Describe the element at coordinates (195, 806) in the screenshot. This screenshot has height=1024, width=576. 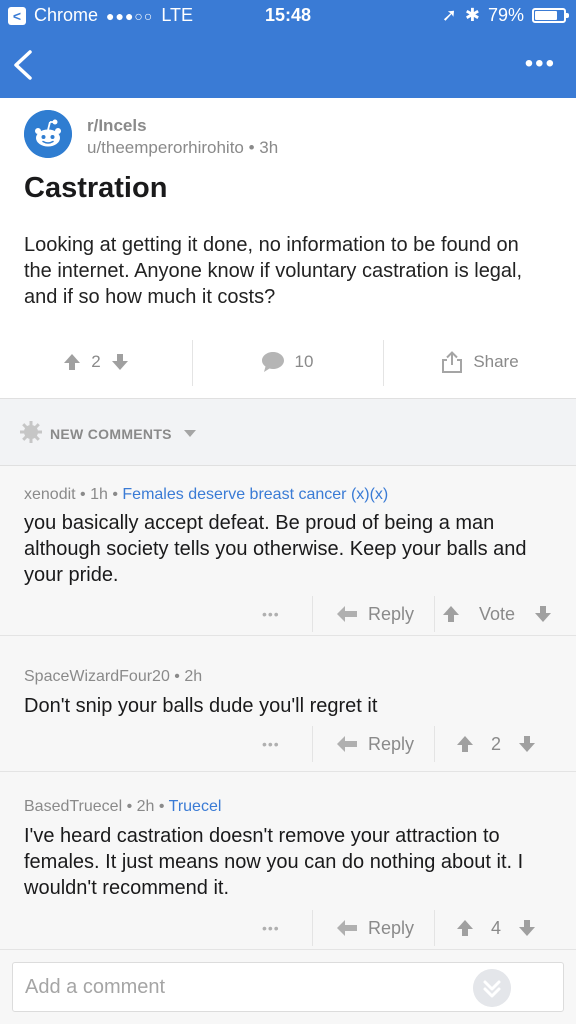
I see `user-flair: Truecel` at that location.